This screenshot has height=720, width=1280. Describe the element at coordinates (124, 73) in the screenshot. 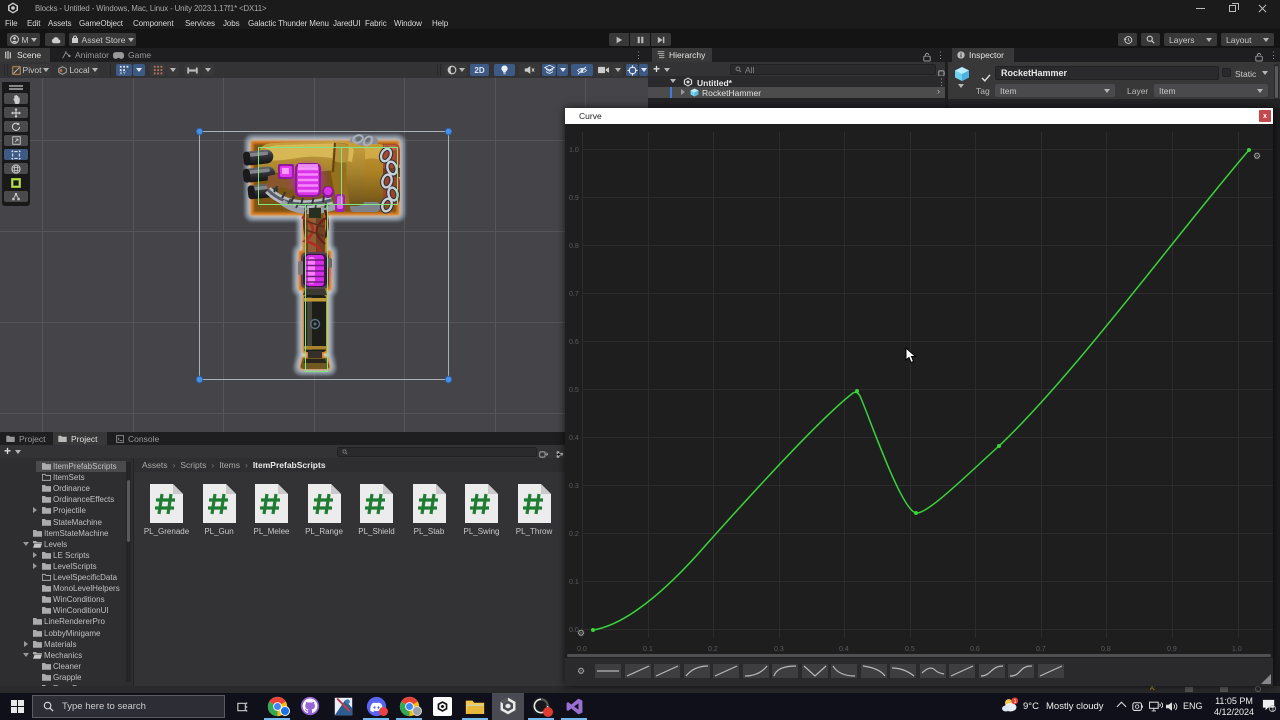

I see `svg-text: Y` at that location.